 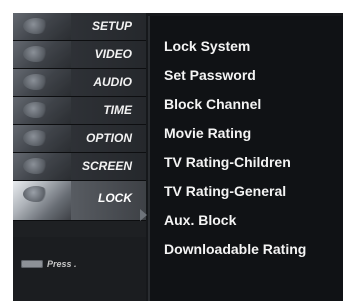 What do you see at coordinates (42, 110) in the screenshot?
I see `time-thumbnail-icon` at bounding box center [42, 110].